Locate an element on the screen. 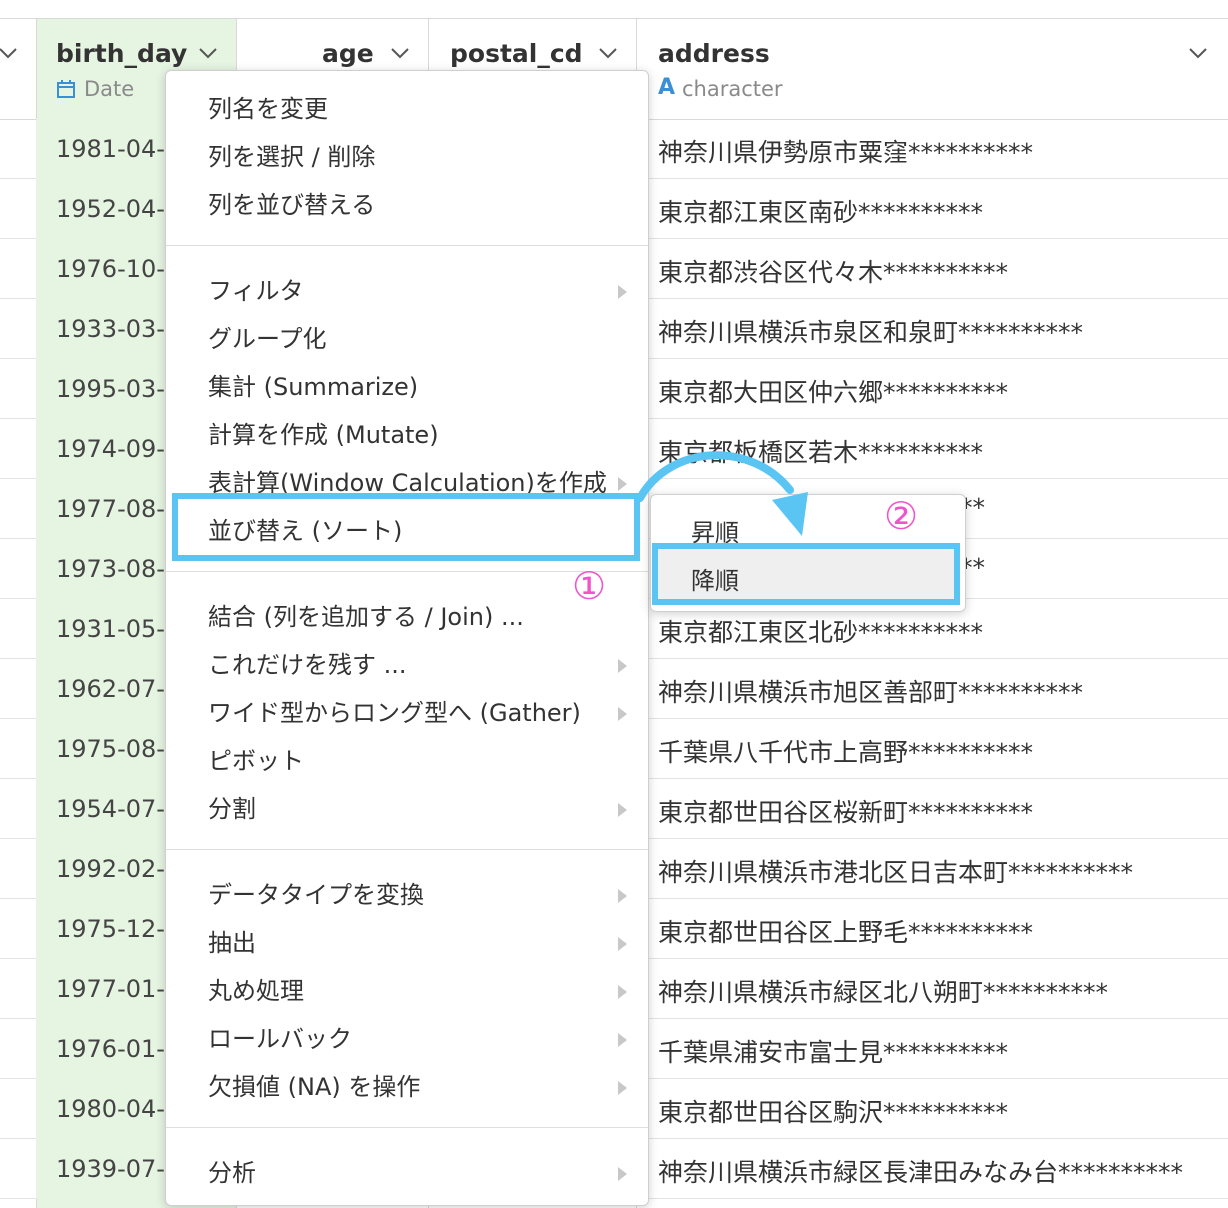  birth-day-value: 1976-01- is located at coordinates (110, 1049).